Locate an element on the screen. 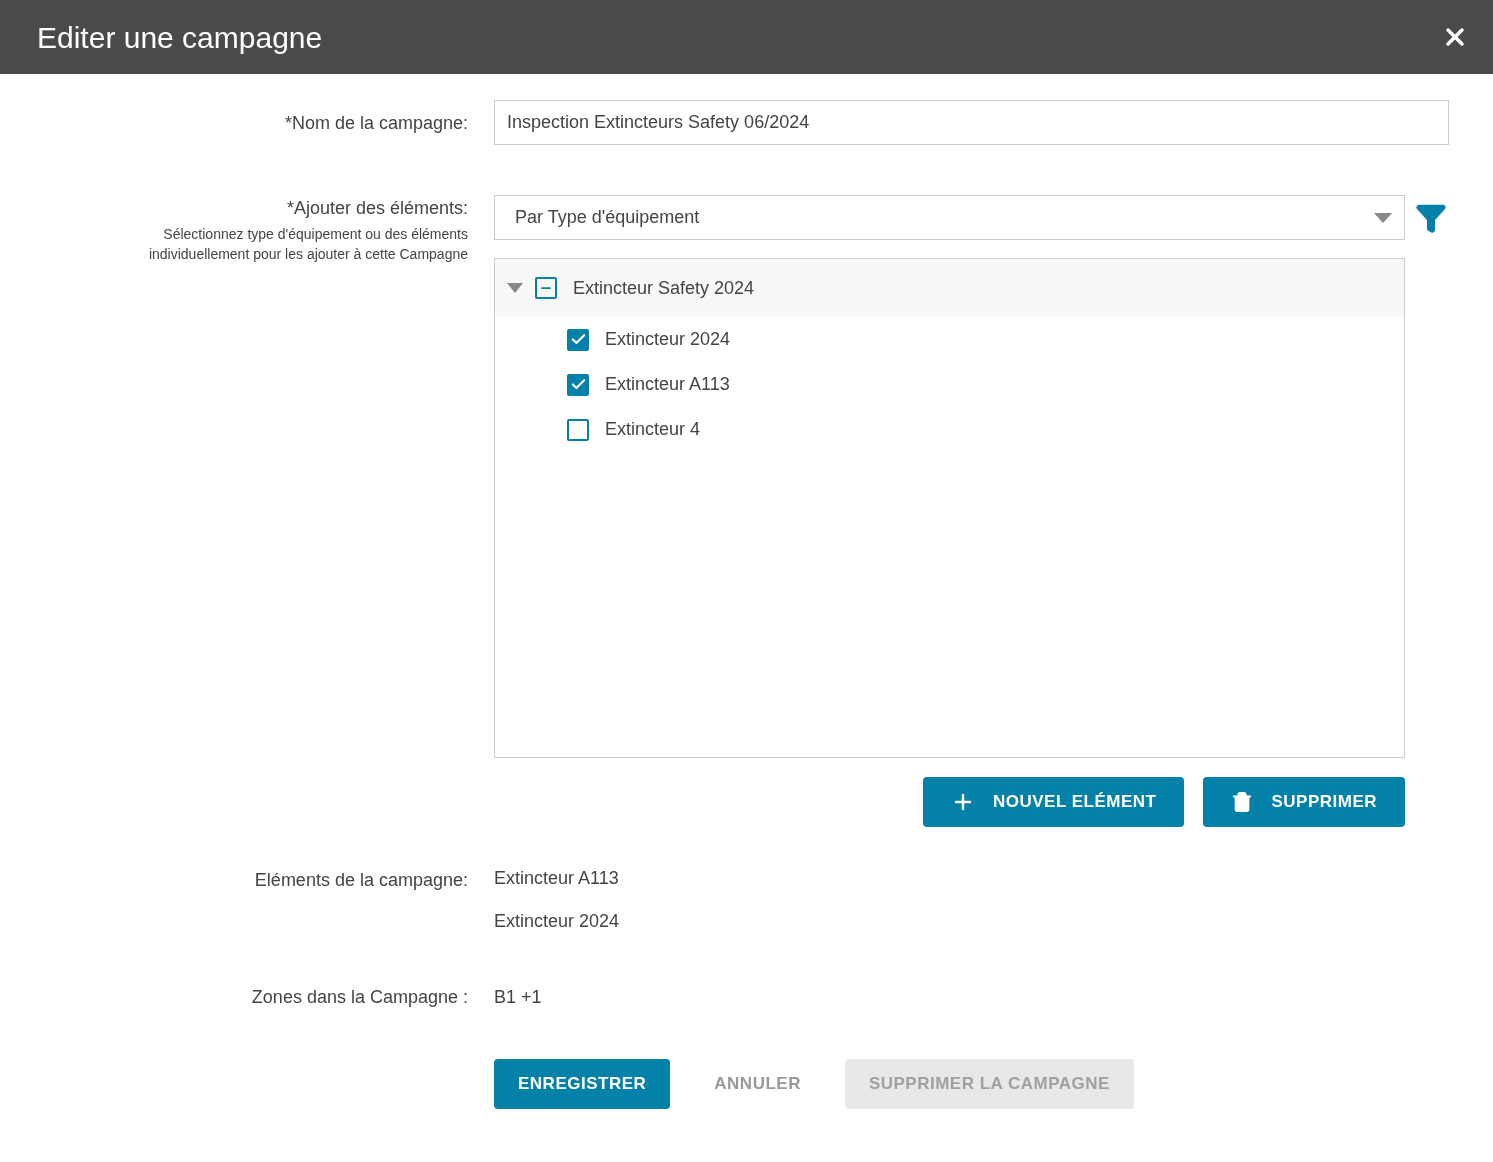  field-label: Zones dans la Campagne : is located at coordinates (359, 997).